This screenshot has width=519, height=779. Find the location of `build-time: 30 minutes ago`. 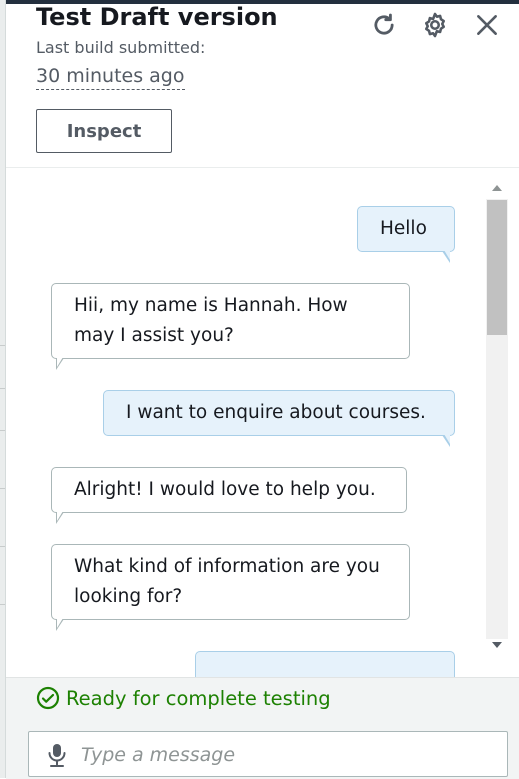

build-time: 30 minutes ago is located at coordinates (110, 77).